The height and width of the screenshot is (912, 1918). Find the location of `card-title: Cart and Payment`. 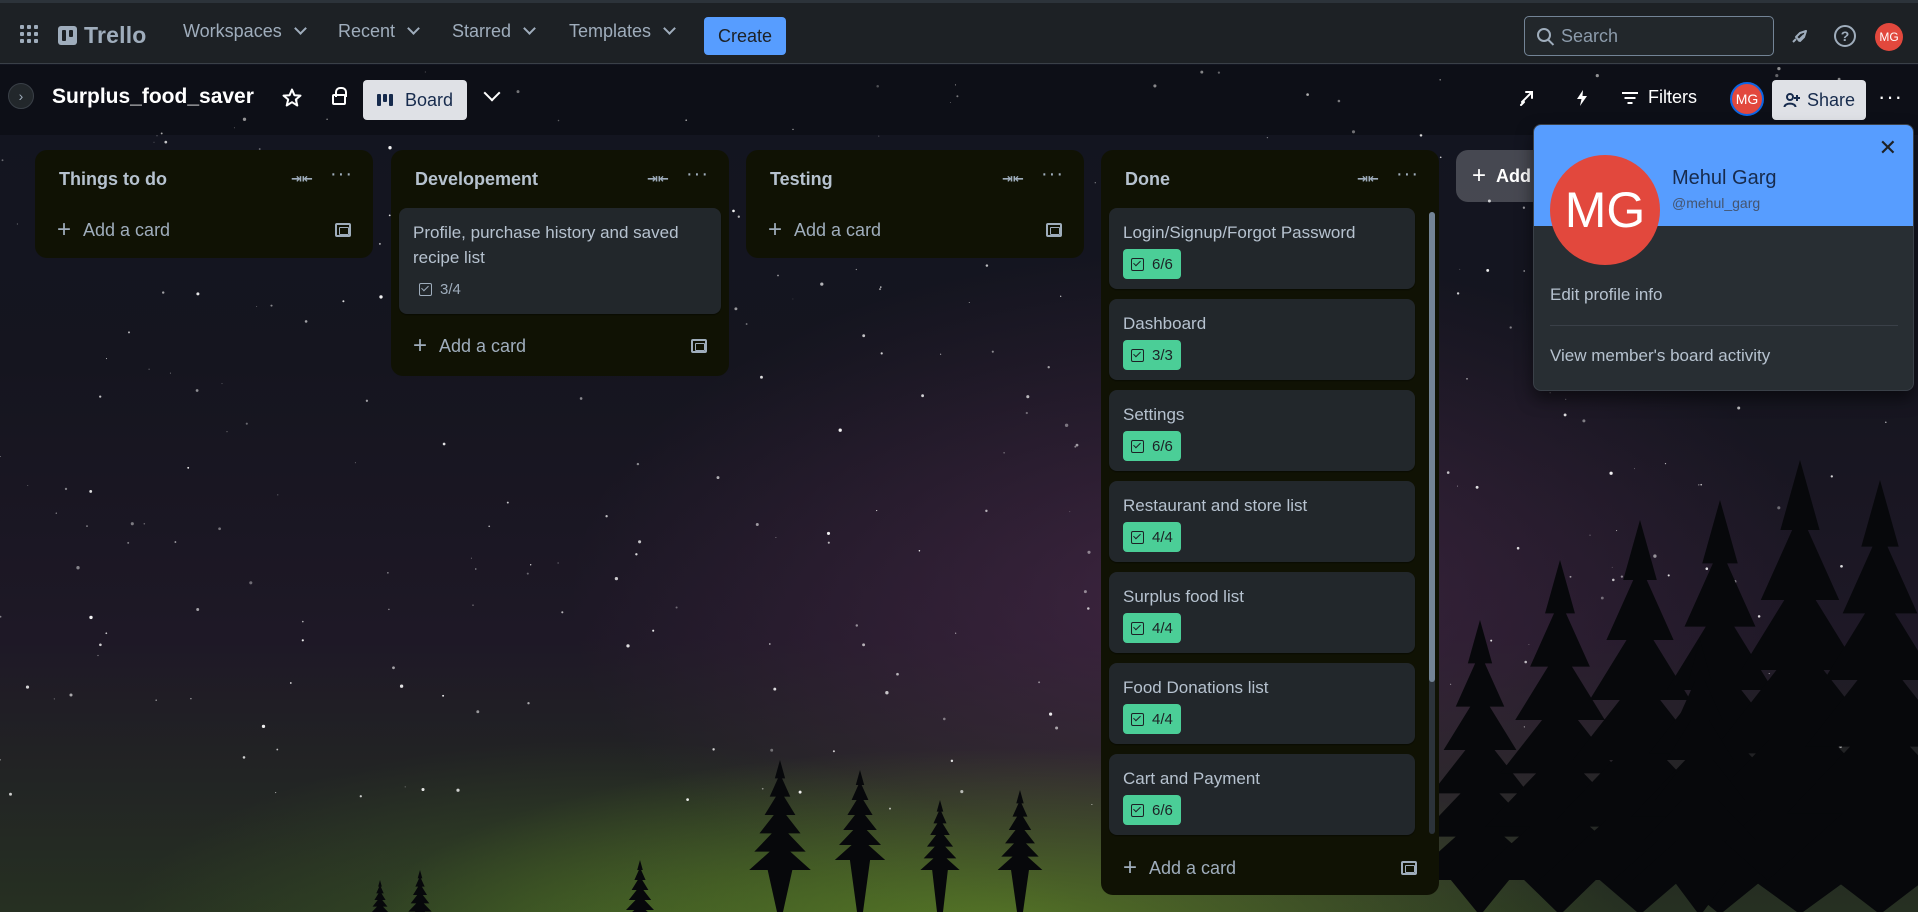

card-title: Cart and Payment is located at coordinates (1192, 778).